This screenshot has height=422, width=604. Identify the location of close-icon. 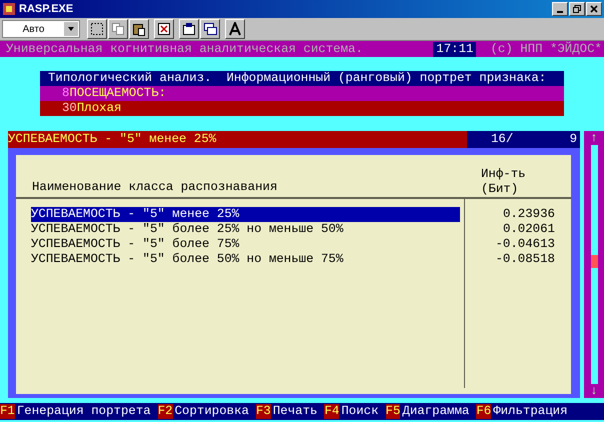
(594, 9).